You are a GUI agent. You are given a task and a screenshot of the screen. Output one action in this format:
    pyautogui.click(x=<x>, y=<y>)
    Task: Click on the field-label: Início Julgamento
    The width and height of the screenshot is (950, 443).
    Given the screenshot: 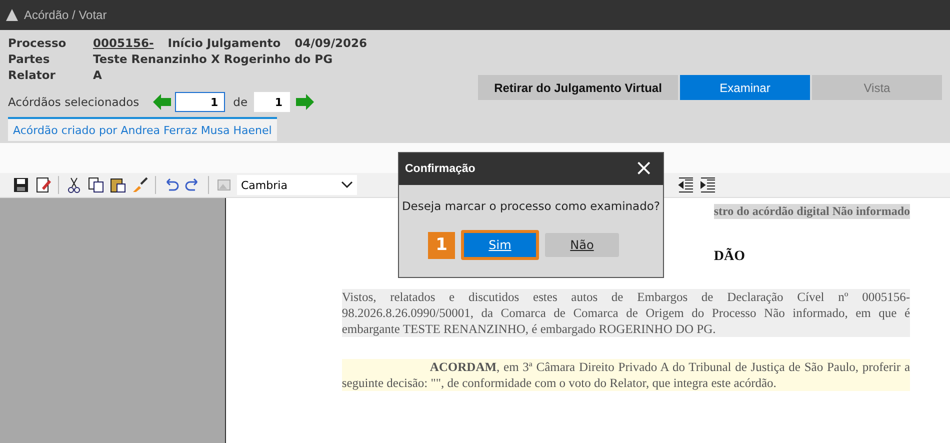 What is the action you would take?
    pyautogui.click(x=224, y=43)
    